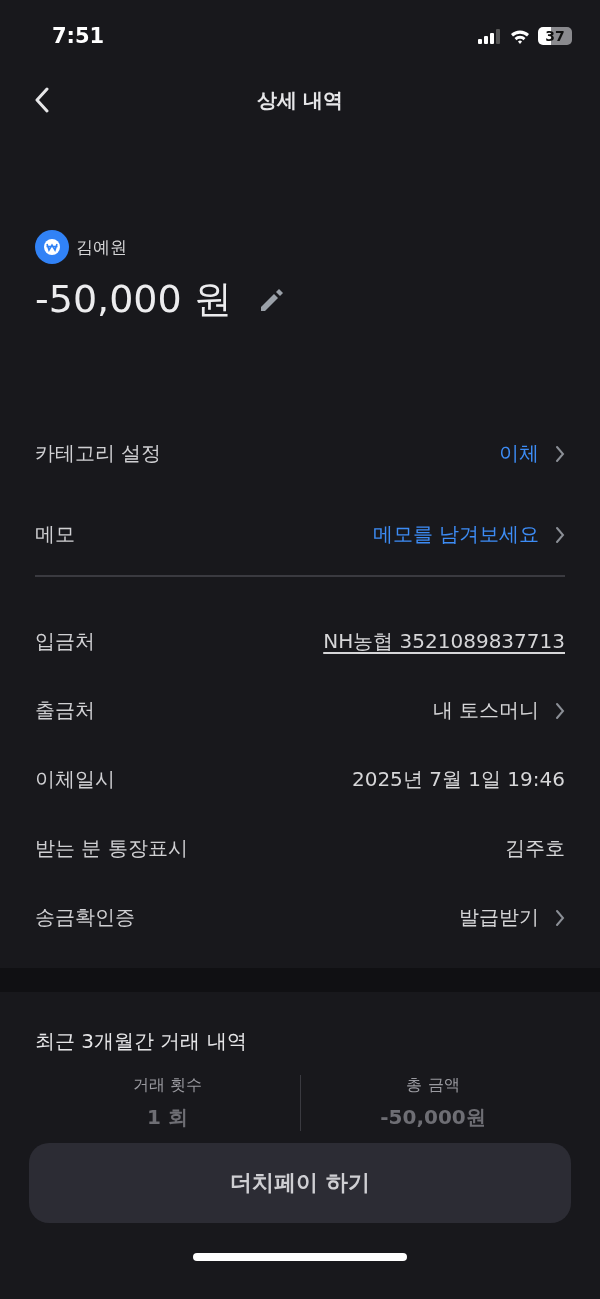  I want to click on section-title: 최근 3개월간 거래 내역, so click(141, 1041).